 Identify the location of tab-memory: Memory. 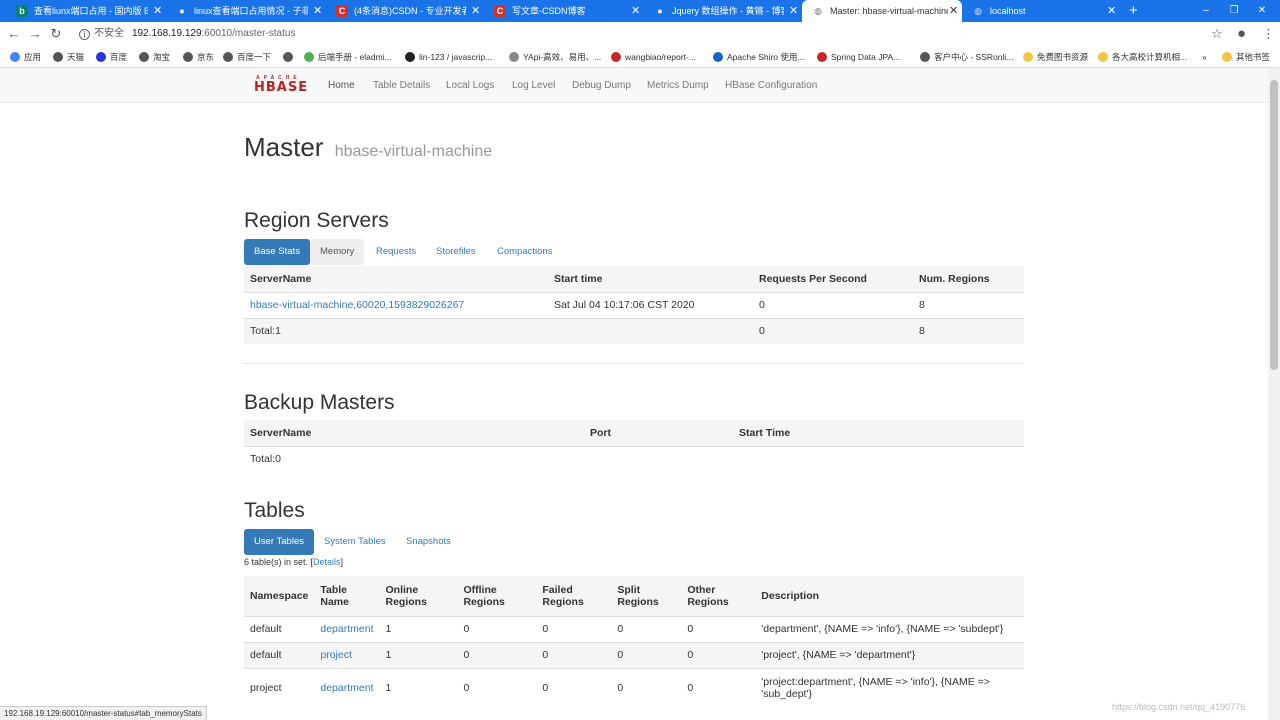
(337, 252).